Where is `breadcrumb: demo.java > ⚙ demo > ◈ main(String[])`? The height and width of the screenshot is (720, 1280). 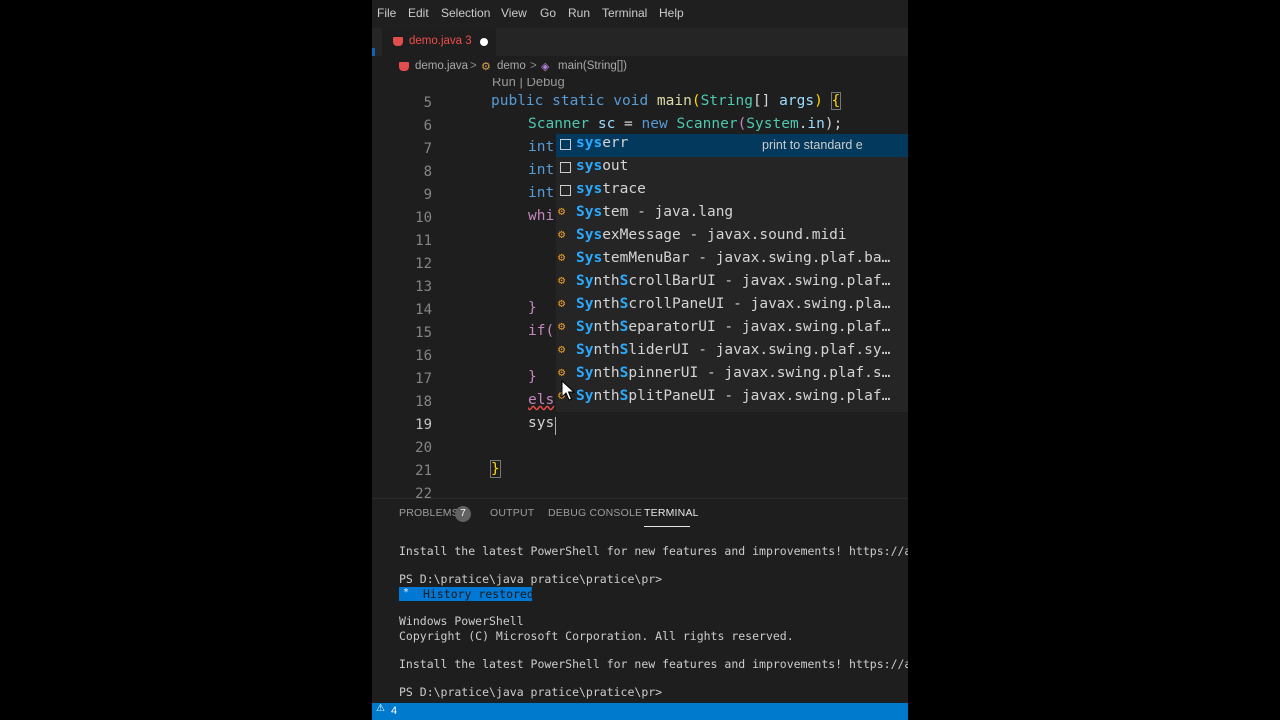 breadcrumb: demo.java > ⚙ demo > ◈ main(String[]) is located at coordinates (640, 67).